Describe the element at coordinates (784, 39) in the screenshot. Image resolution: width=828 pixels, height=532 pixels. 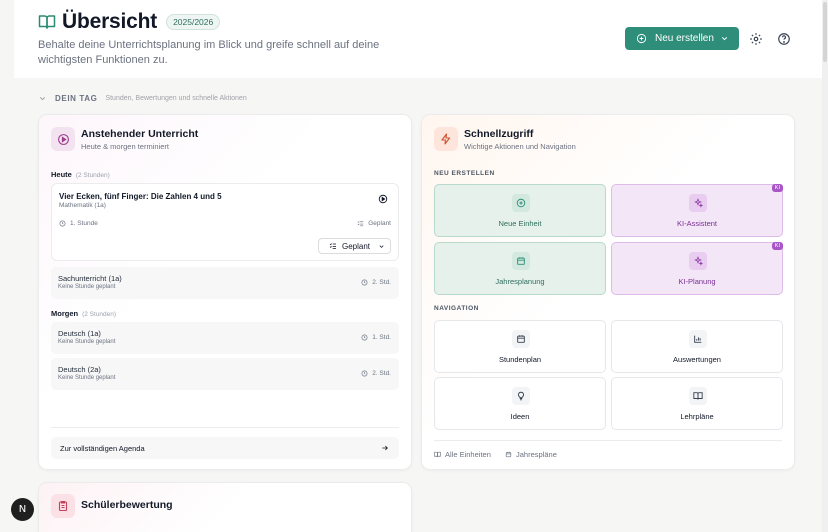
I see `help-icon` at that location.